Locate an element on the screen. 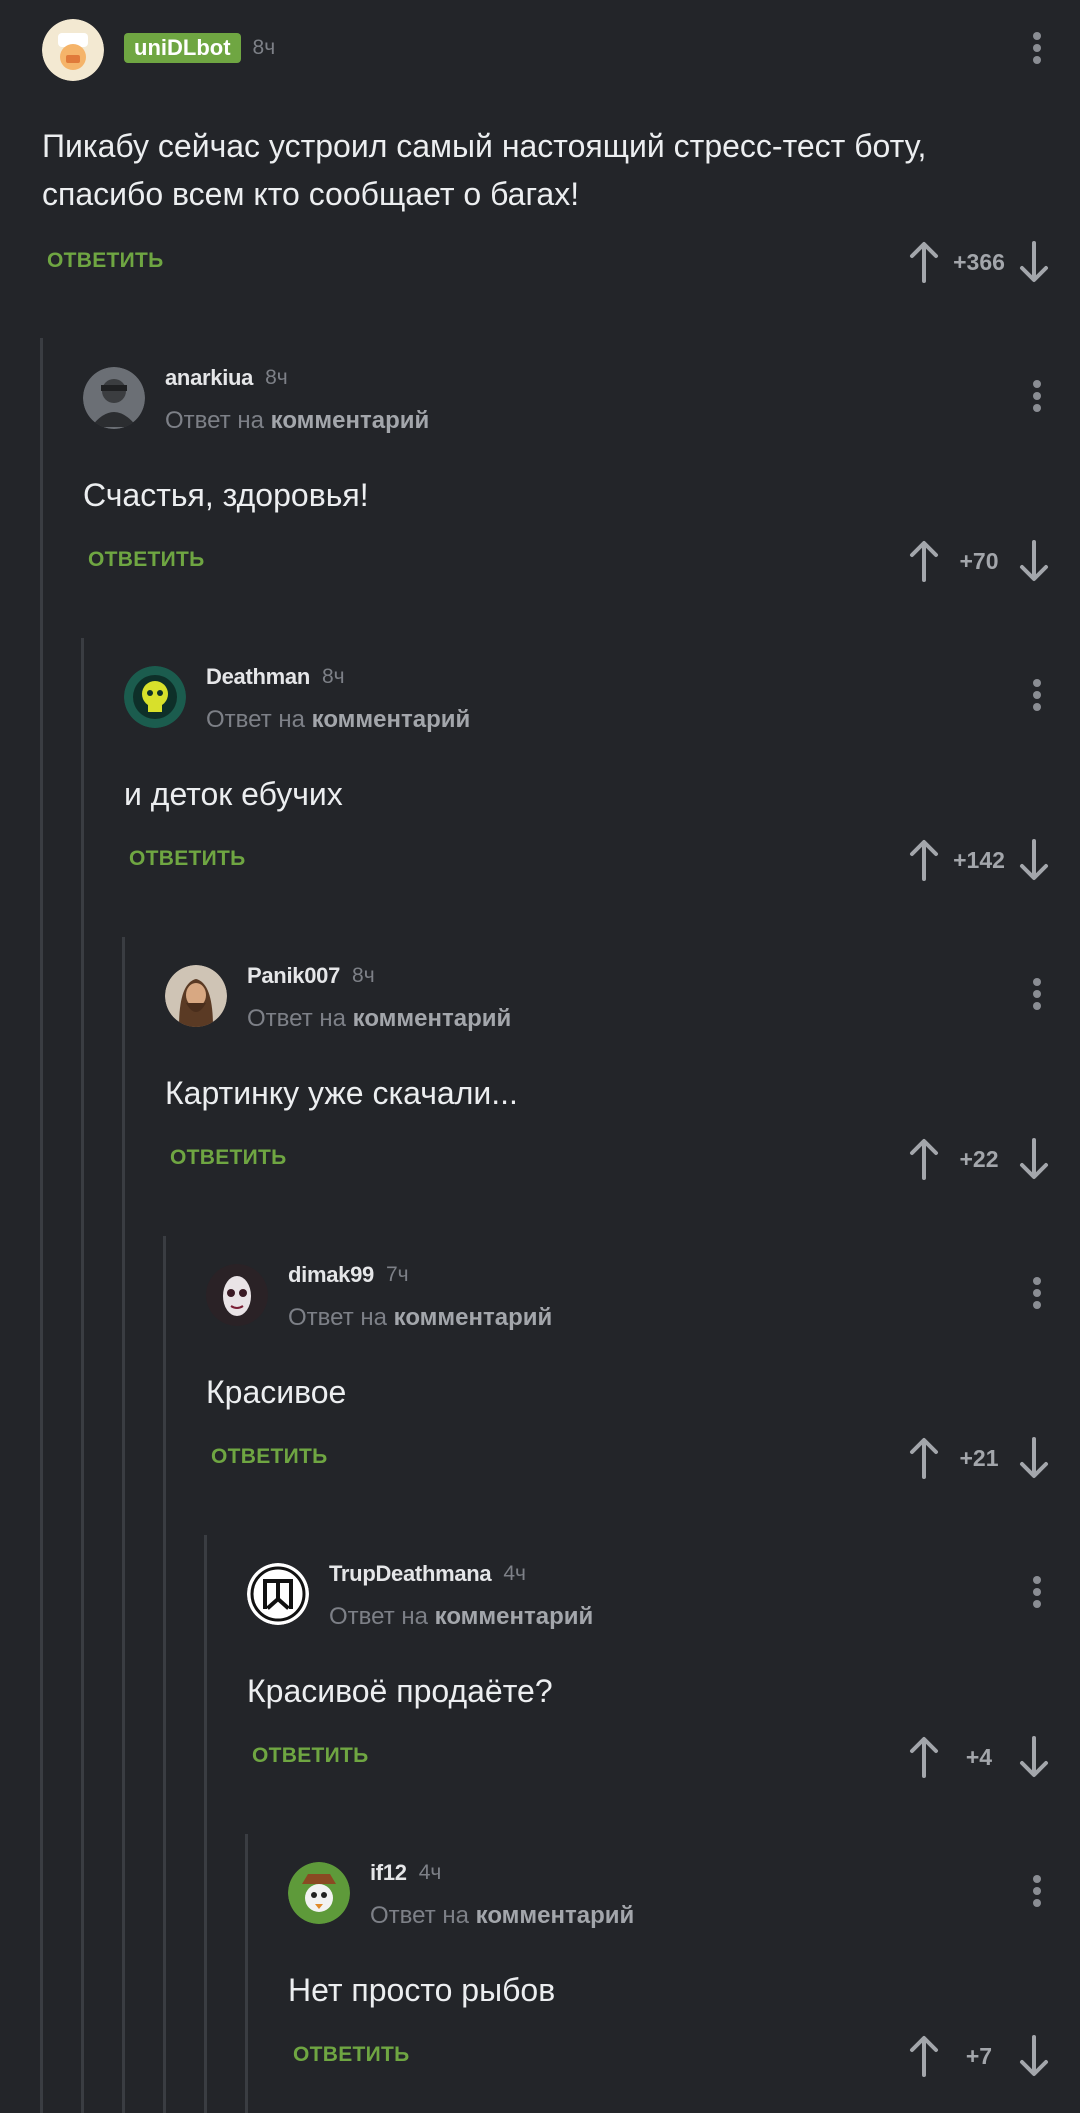 The image size is (1080, 2113). vote-controls: +21 is located at coordinates (979, 1458).